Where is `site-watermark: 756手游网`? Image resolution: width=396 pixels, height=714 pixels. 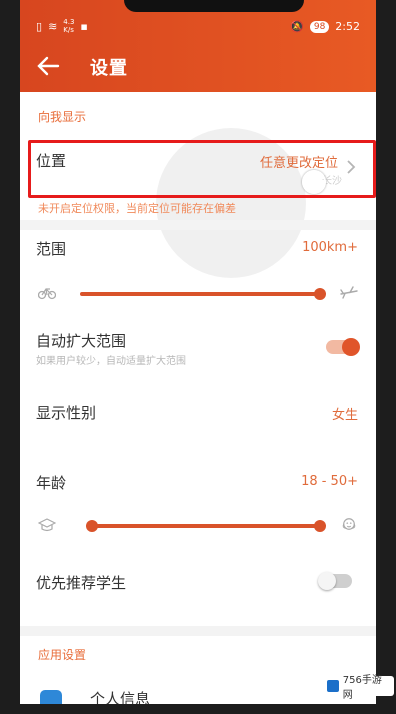 site-watermark: 756手游网 is located at coordinates (359, 688).